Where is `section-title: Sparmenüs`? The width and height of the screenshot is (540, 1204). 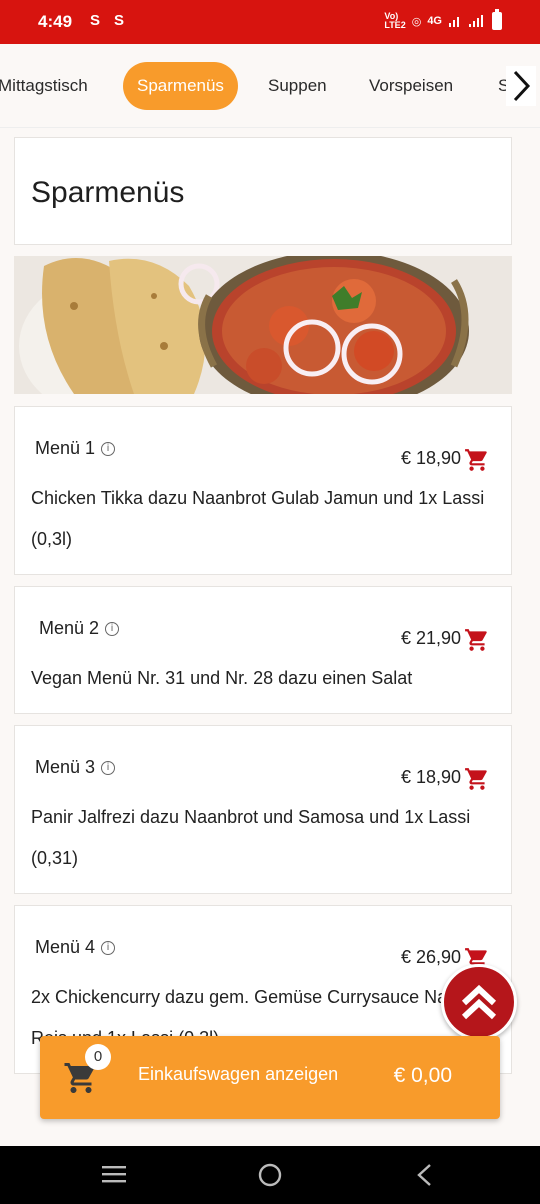
section-title: Sparmenüs is located at coordinates (108, 192).